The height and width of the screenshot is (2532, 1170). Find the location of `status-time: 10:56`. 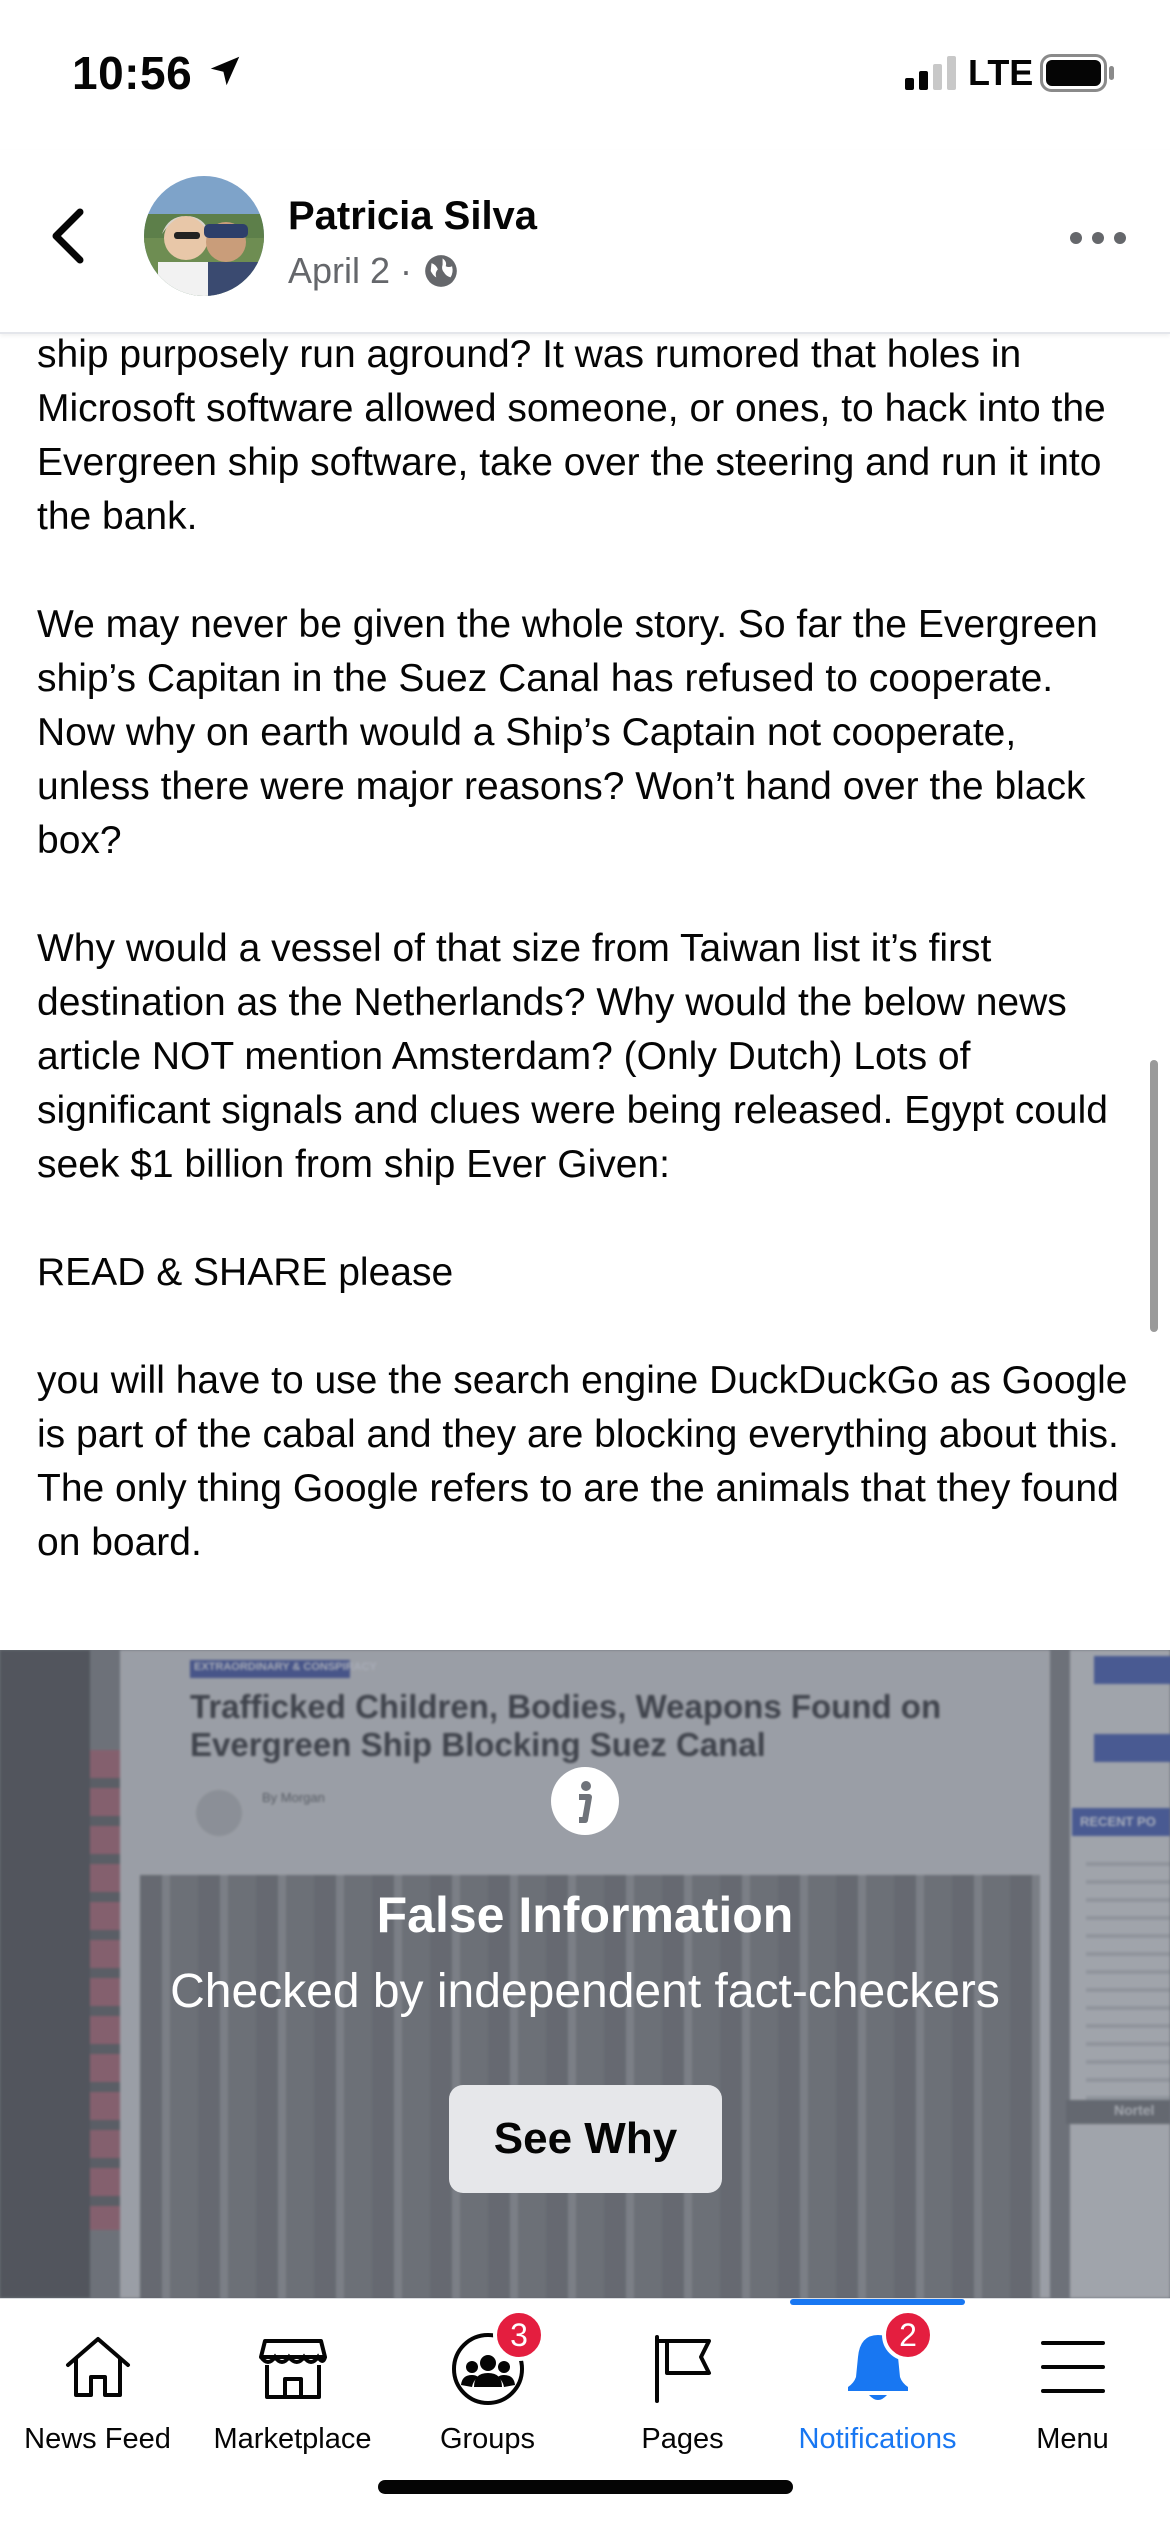

status-time: 10:56 is located at coordinates (132, 73).